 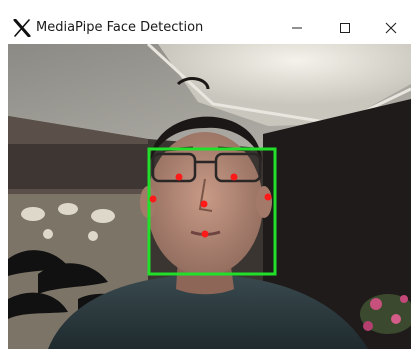 I want to click on wall-panel, so click(x=78, y=166).